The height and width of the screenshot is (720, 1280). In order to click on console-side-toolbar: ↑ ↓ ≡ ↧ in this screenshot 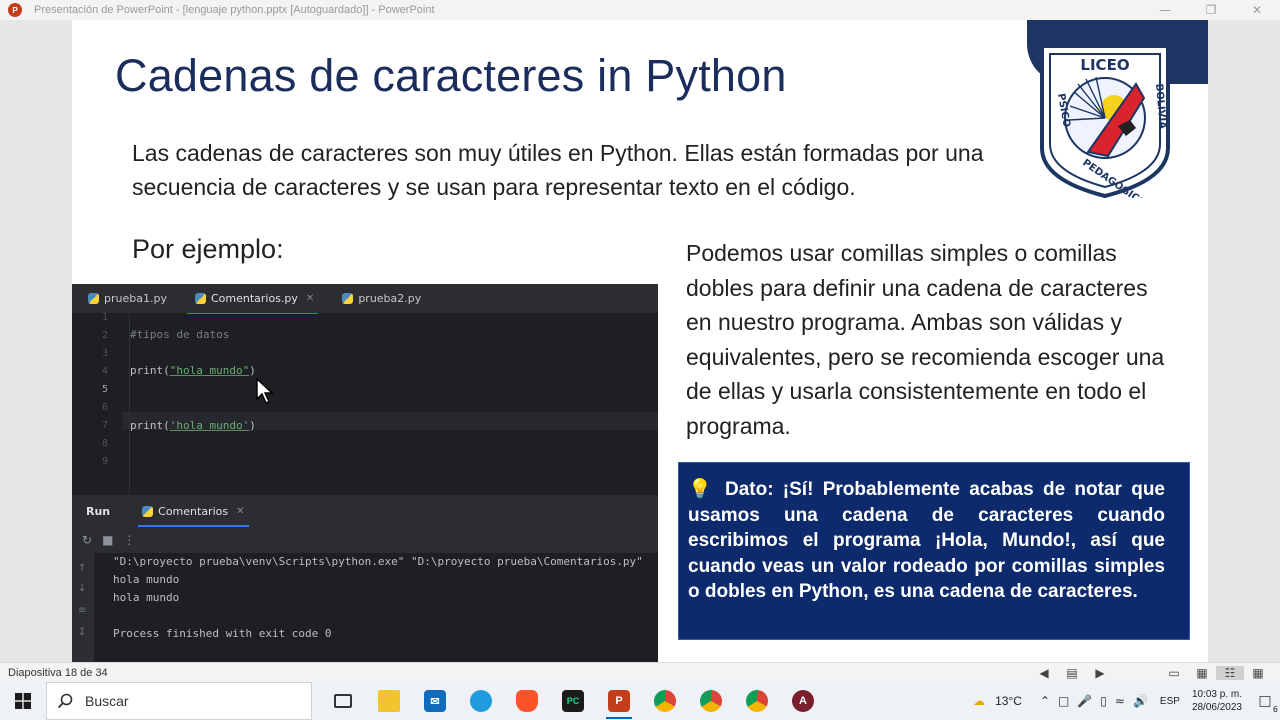, I will do `click(83, 607)`.